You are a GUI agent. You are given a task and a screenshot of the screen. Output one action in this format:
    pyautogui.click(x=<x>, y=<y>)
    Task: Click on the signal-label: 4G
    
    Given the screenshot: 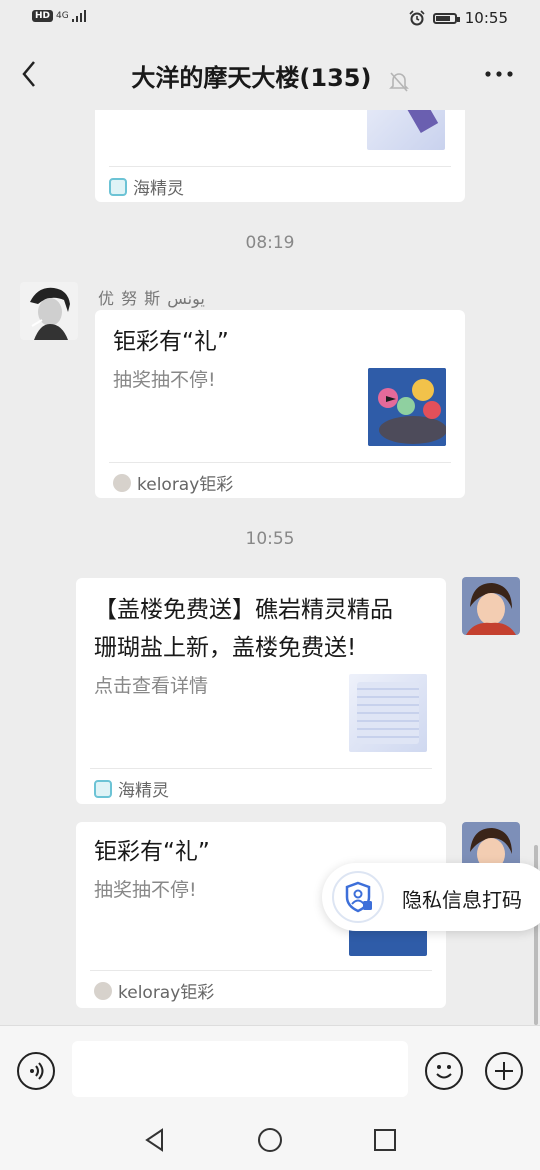 What is the action you would take?
    pyautogui.click(x=62, y=16)
    